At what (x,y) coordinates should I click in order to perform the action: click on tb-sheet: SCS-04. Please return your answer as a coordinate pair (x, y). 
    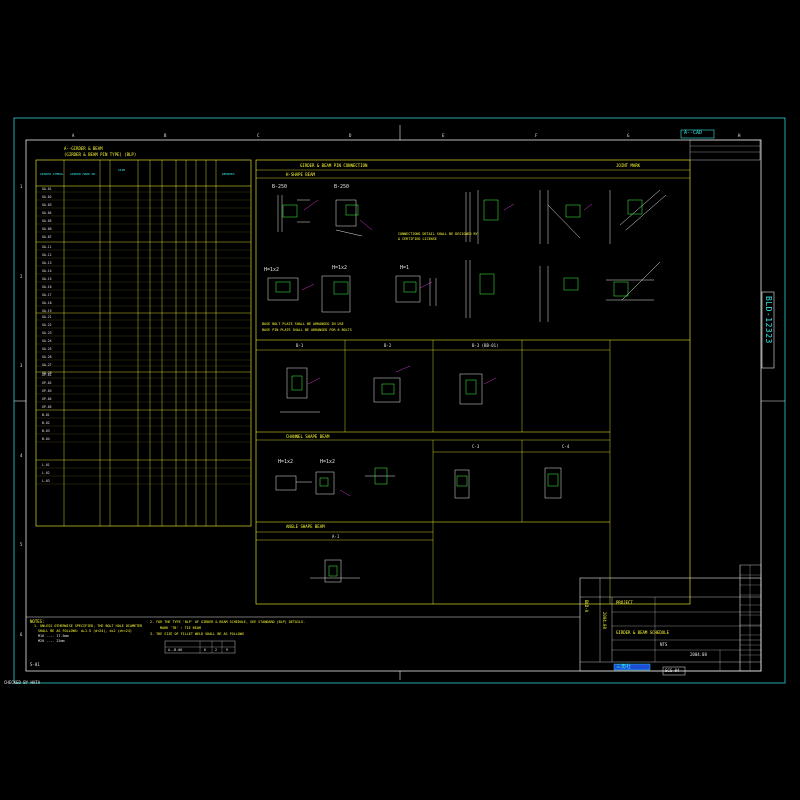
    Looking at the image, I should click on (672, 670).